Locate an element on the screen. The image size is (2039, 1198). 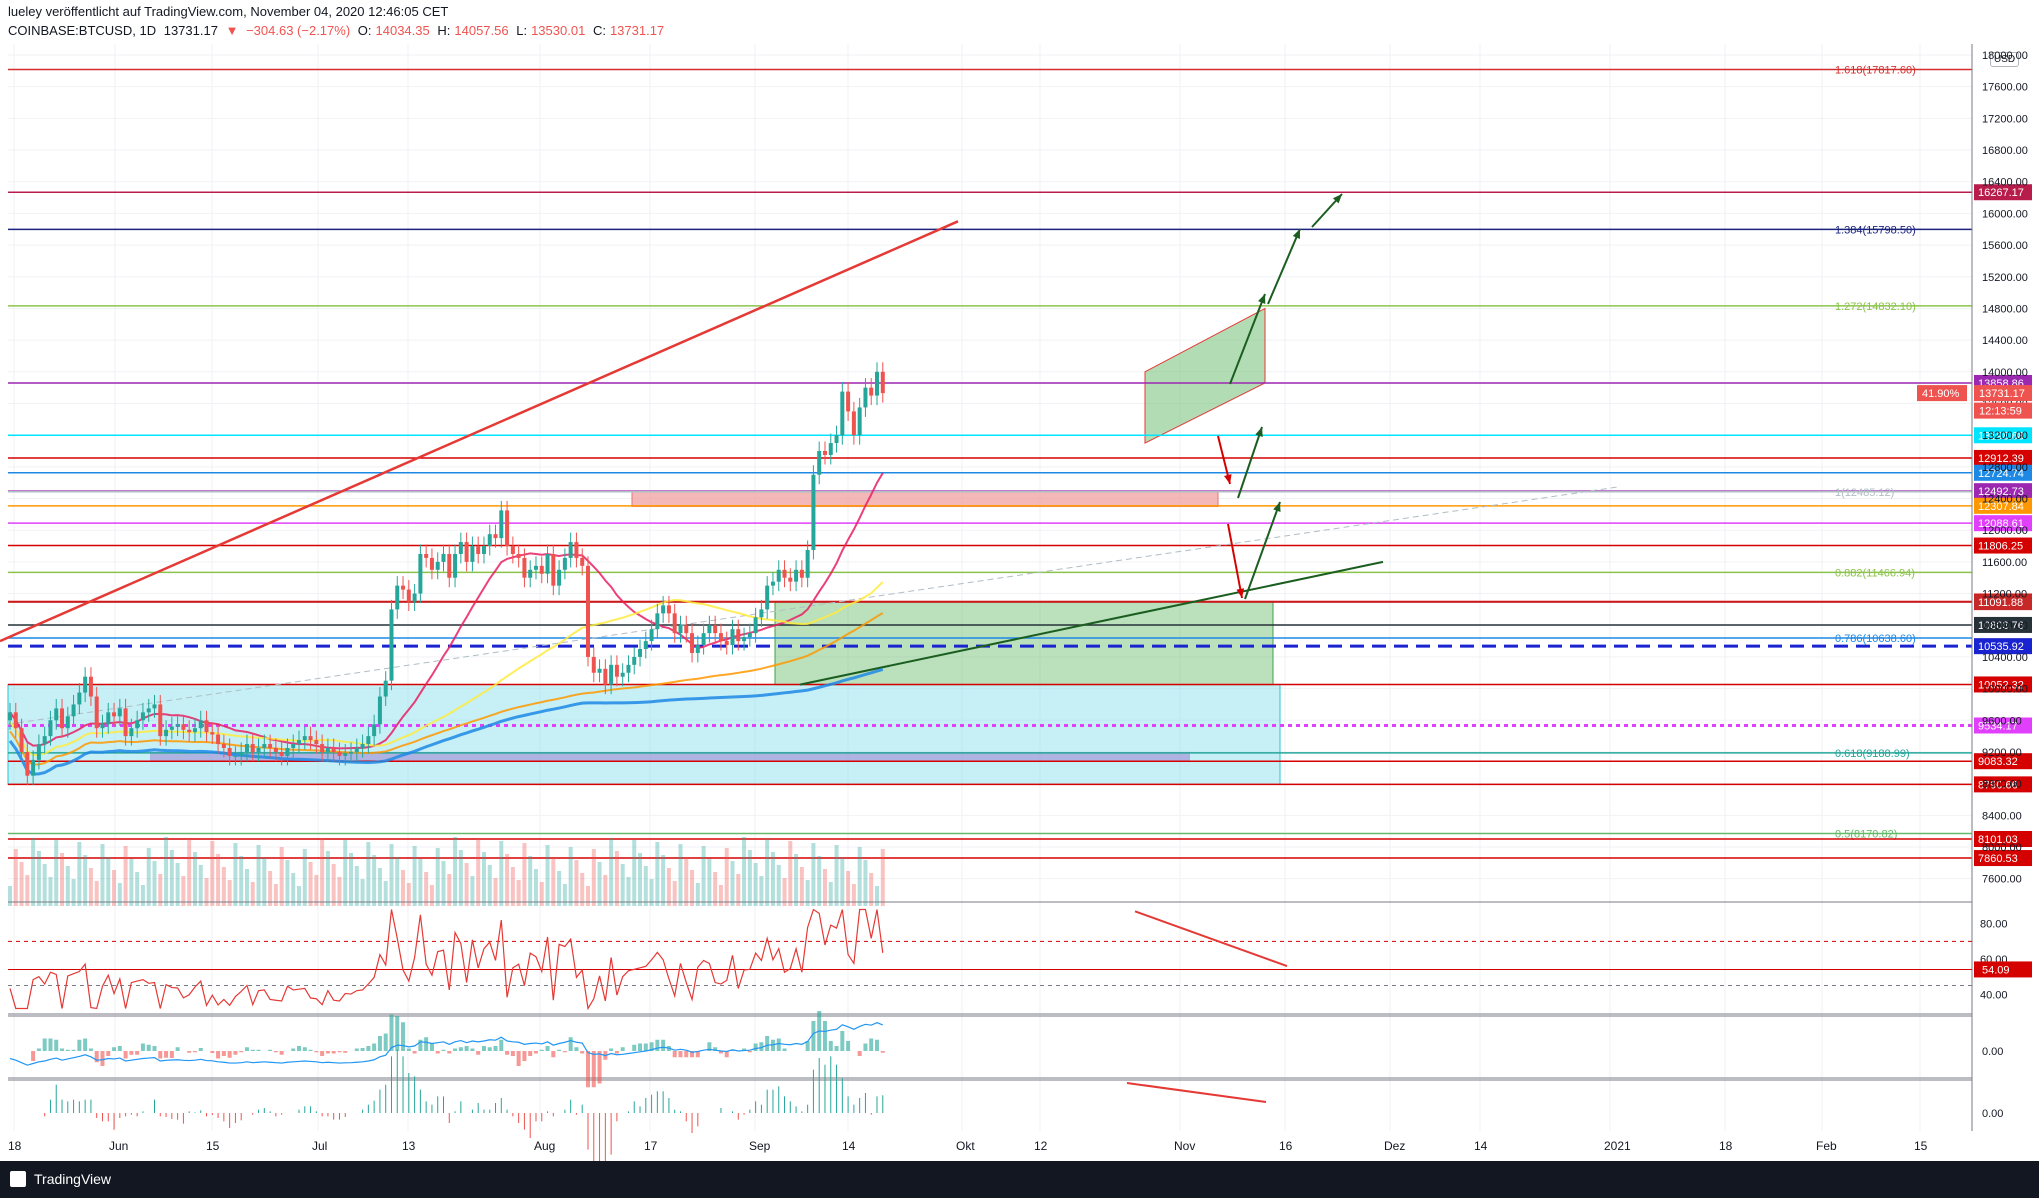
low-label: L: is located at coordinates (522, 30).